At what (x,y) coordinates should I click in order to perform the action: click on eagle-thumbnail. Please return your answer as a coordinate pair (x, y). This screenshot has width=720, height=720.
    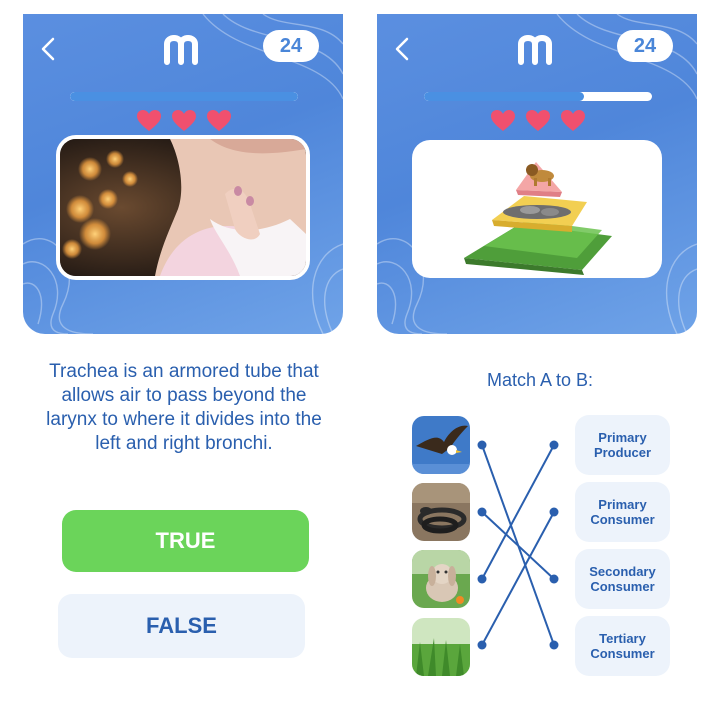
    Looking at the image, I should click on (441, 445).